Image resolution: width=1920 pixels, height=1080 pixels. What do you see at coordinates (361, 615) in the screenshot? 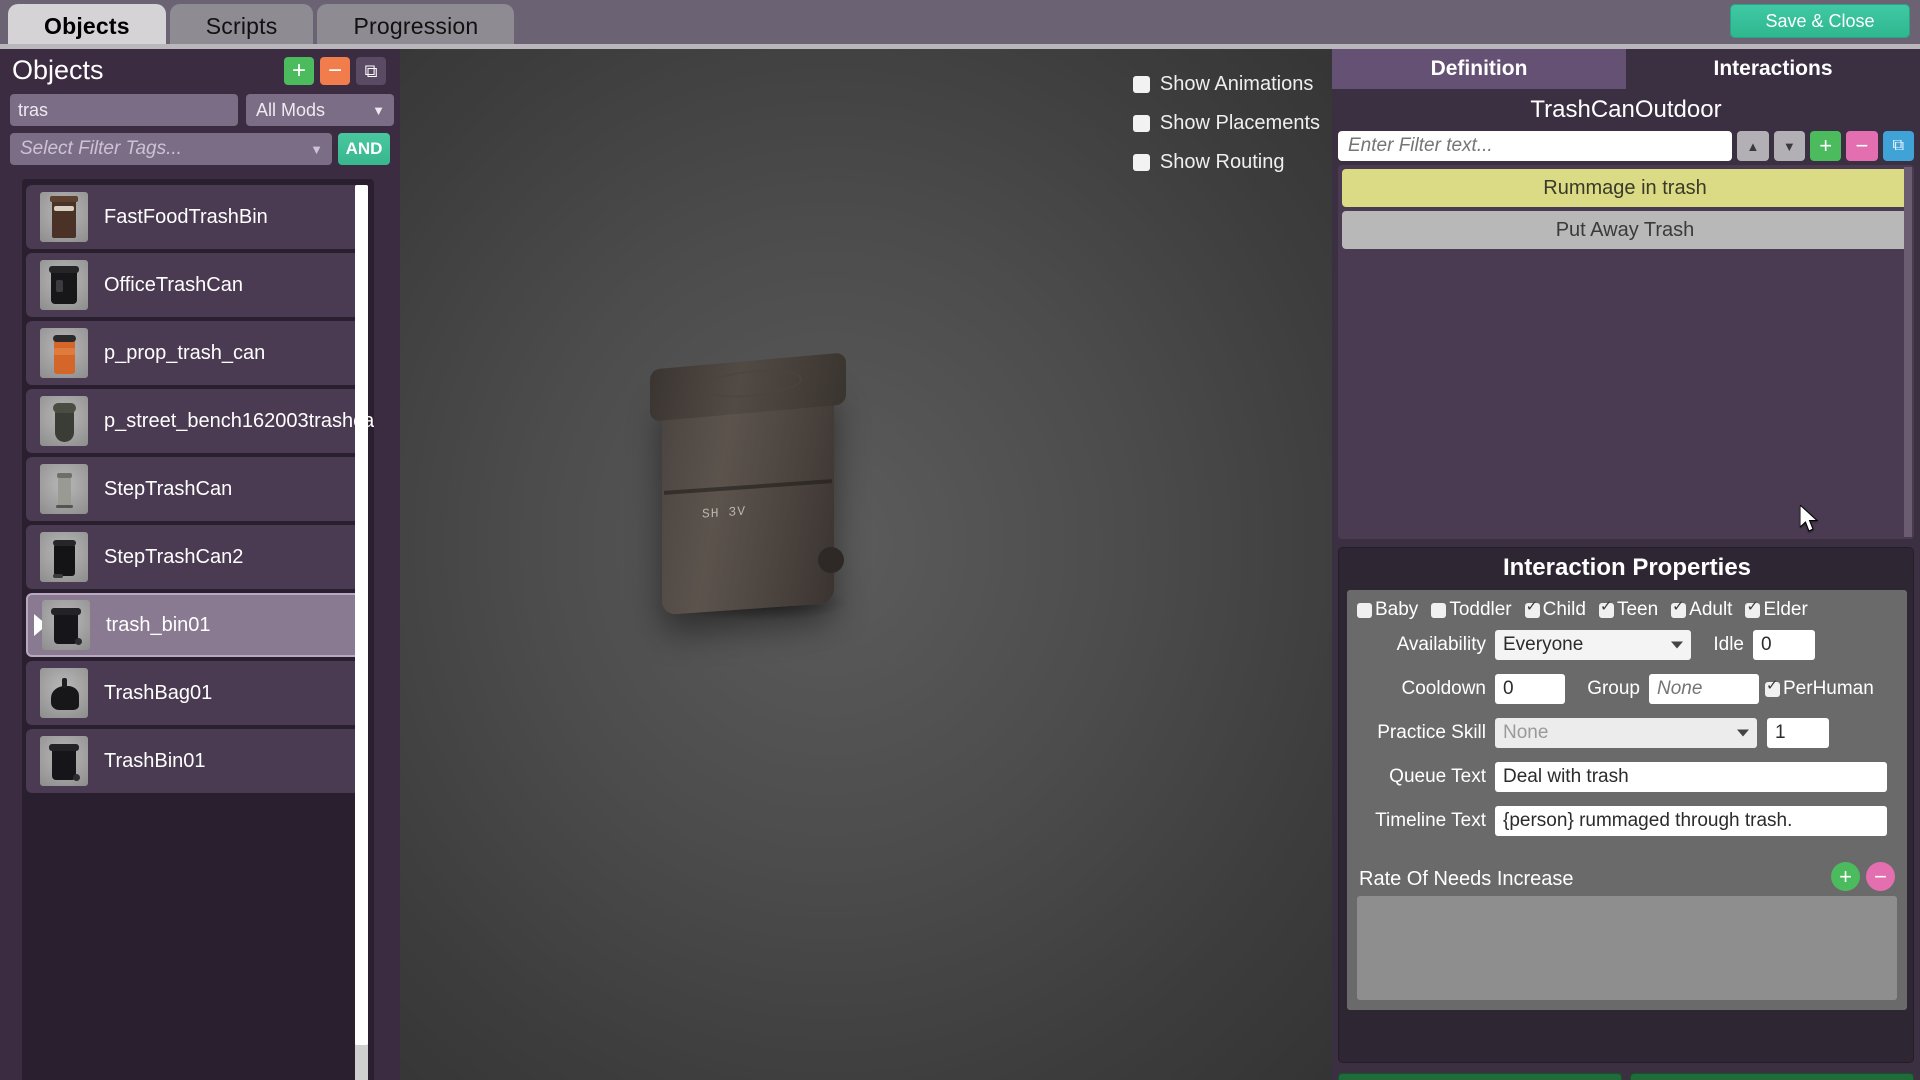
I see `objects-list-scrollbar-thumb` at bounding box center [361, 615].